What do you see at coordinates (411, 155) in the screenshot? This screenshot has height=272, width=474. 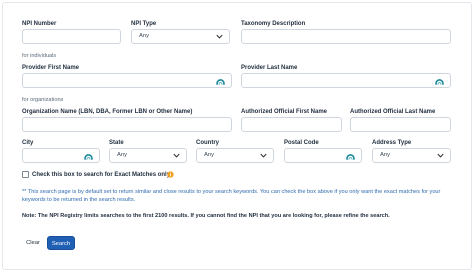 I see `address-type-select: Any` at bounding box center [411, 155].